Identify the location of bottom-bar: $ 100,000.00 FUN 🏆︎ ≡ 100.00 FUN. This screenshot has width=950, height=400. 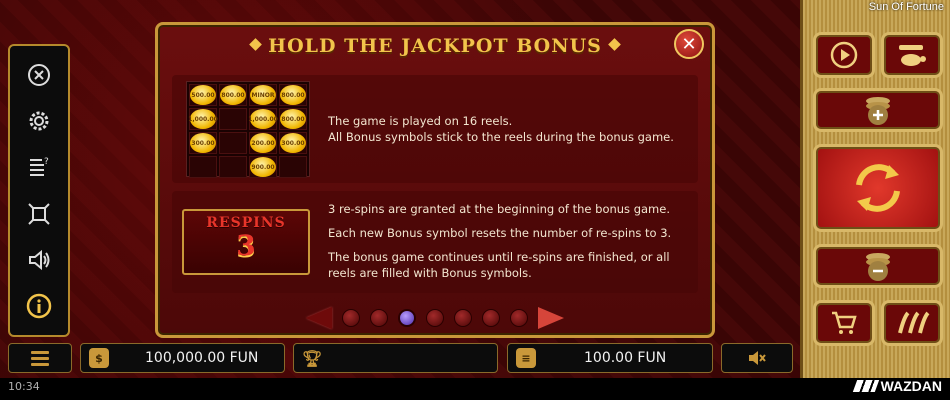
(400, 359).